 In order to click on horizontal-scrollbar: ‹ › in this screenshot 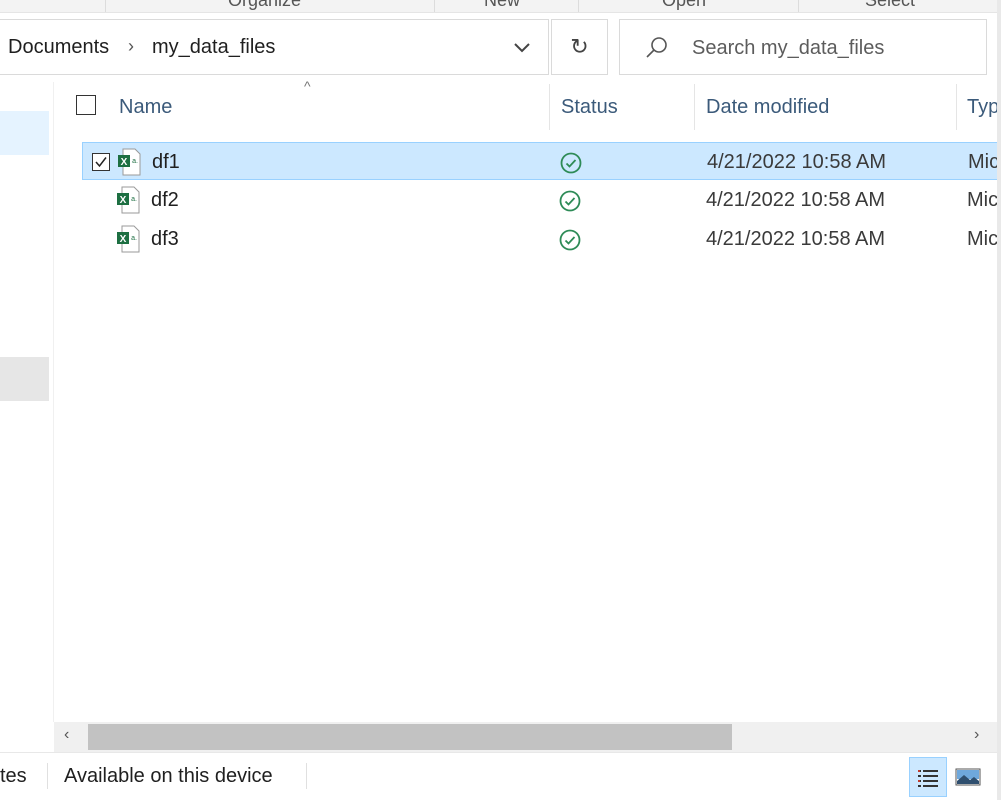, I will do `click(526, 737)`.